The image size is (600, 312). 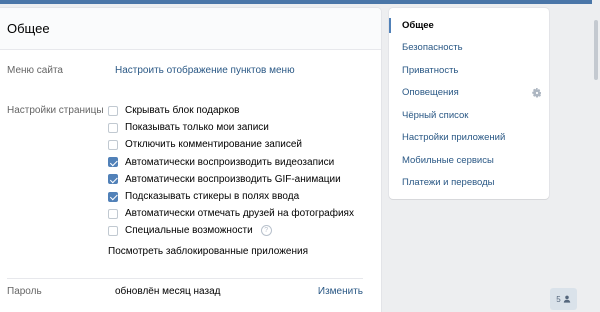 What do you see at coordinates (469, 93) in the screenshot?
I see `side-menu-item-notifications: Оповещения` at bounding box center [469, 93].